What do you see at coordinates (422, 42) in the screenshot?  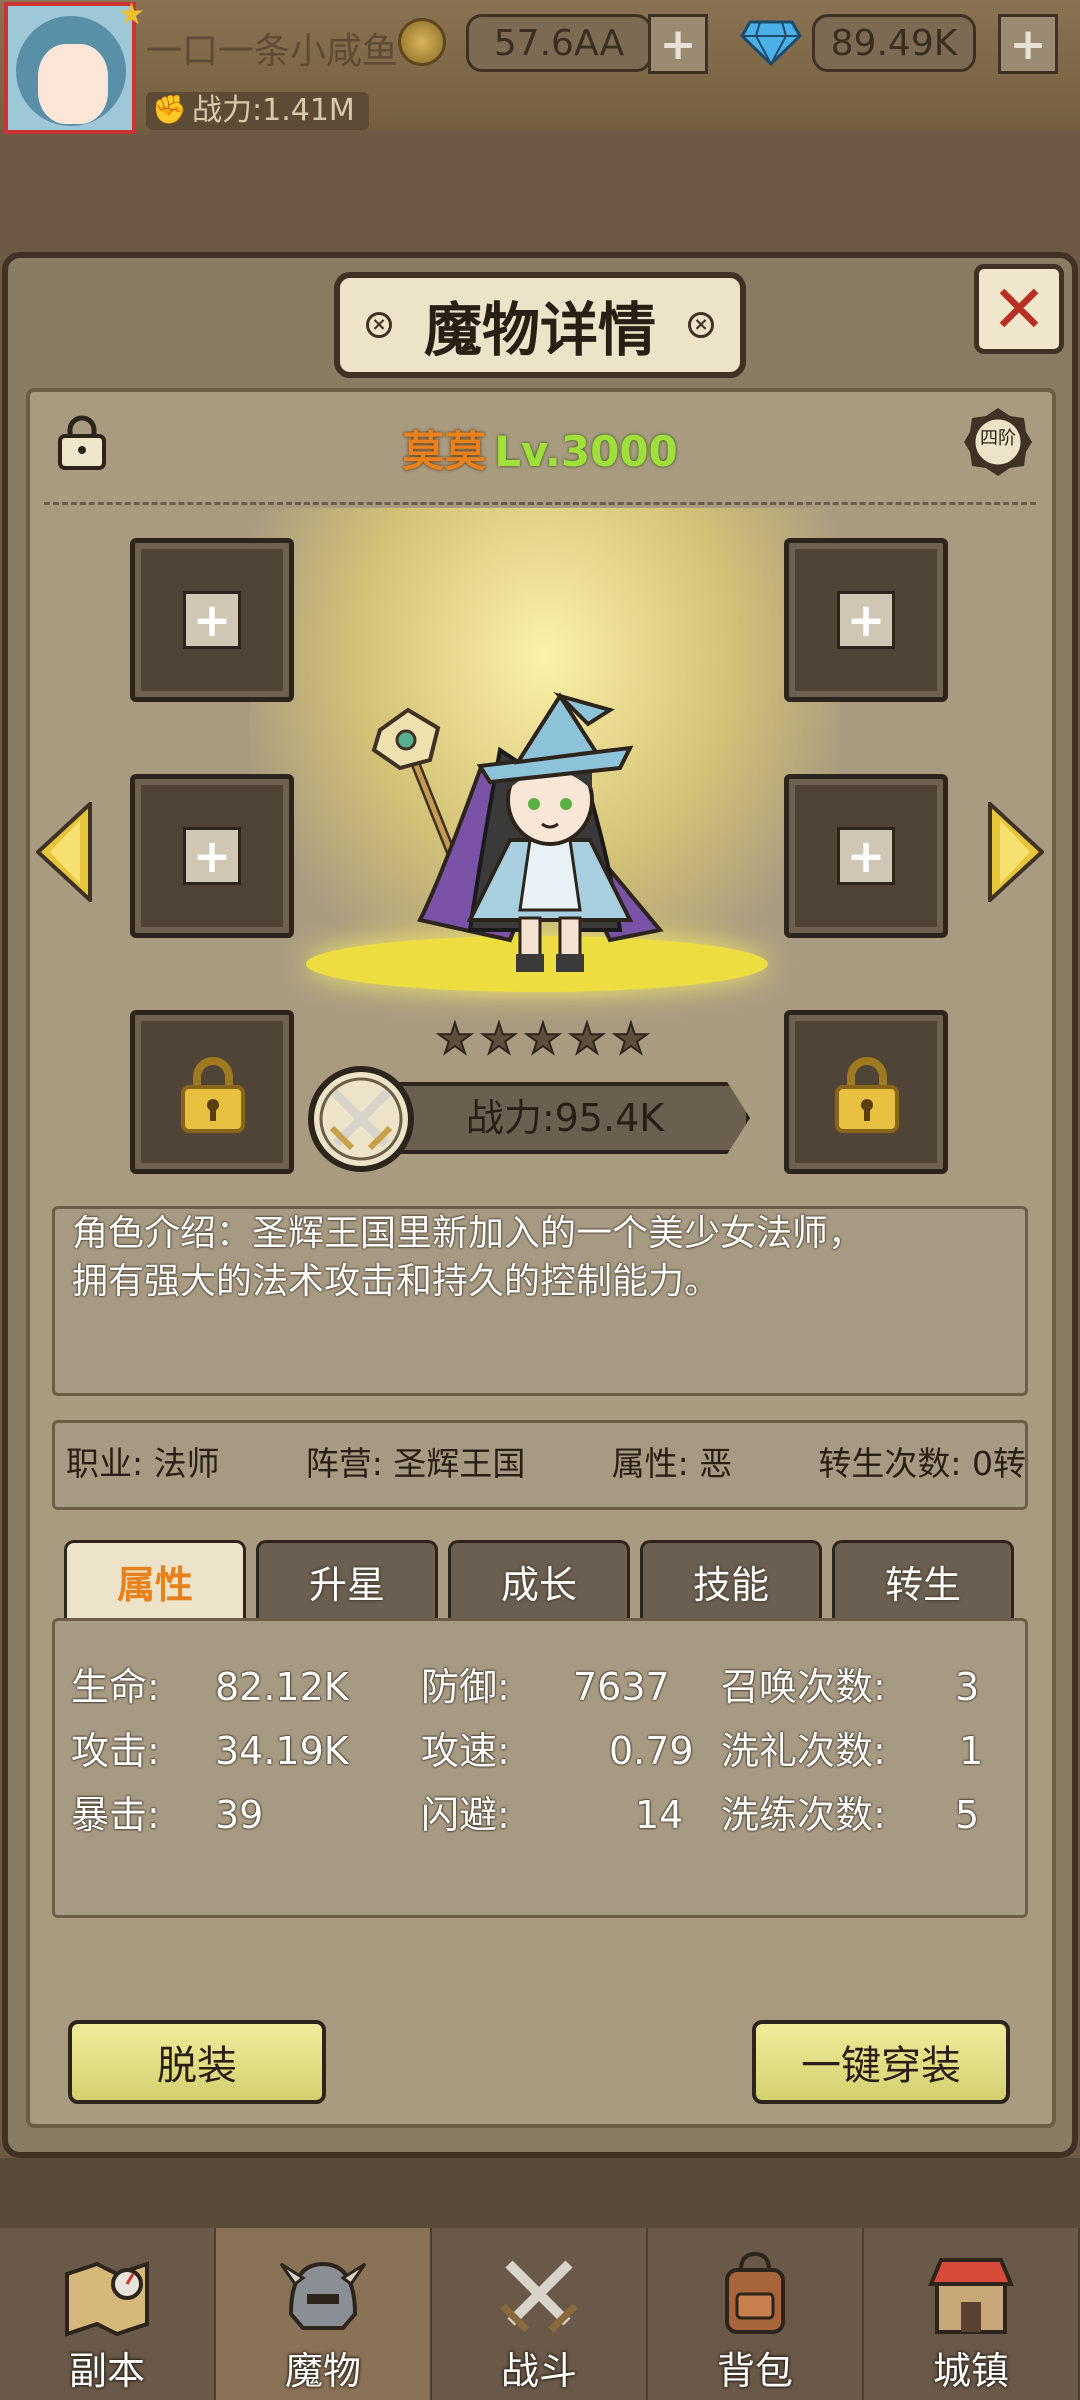 I see `gold-coin-icon` at bounding box center [422, 42].